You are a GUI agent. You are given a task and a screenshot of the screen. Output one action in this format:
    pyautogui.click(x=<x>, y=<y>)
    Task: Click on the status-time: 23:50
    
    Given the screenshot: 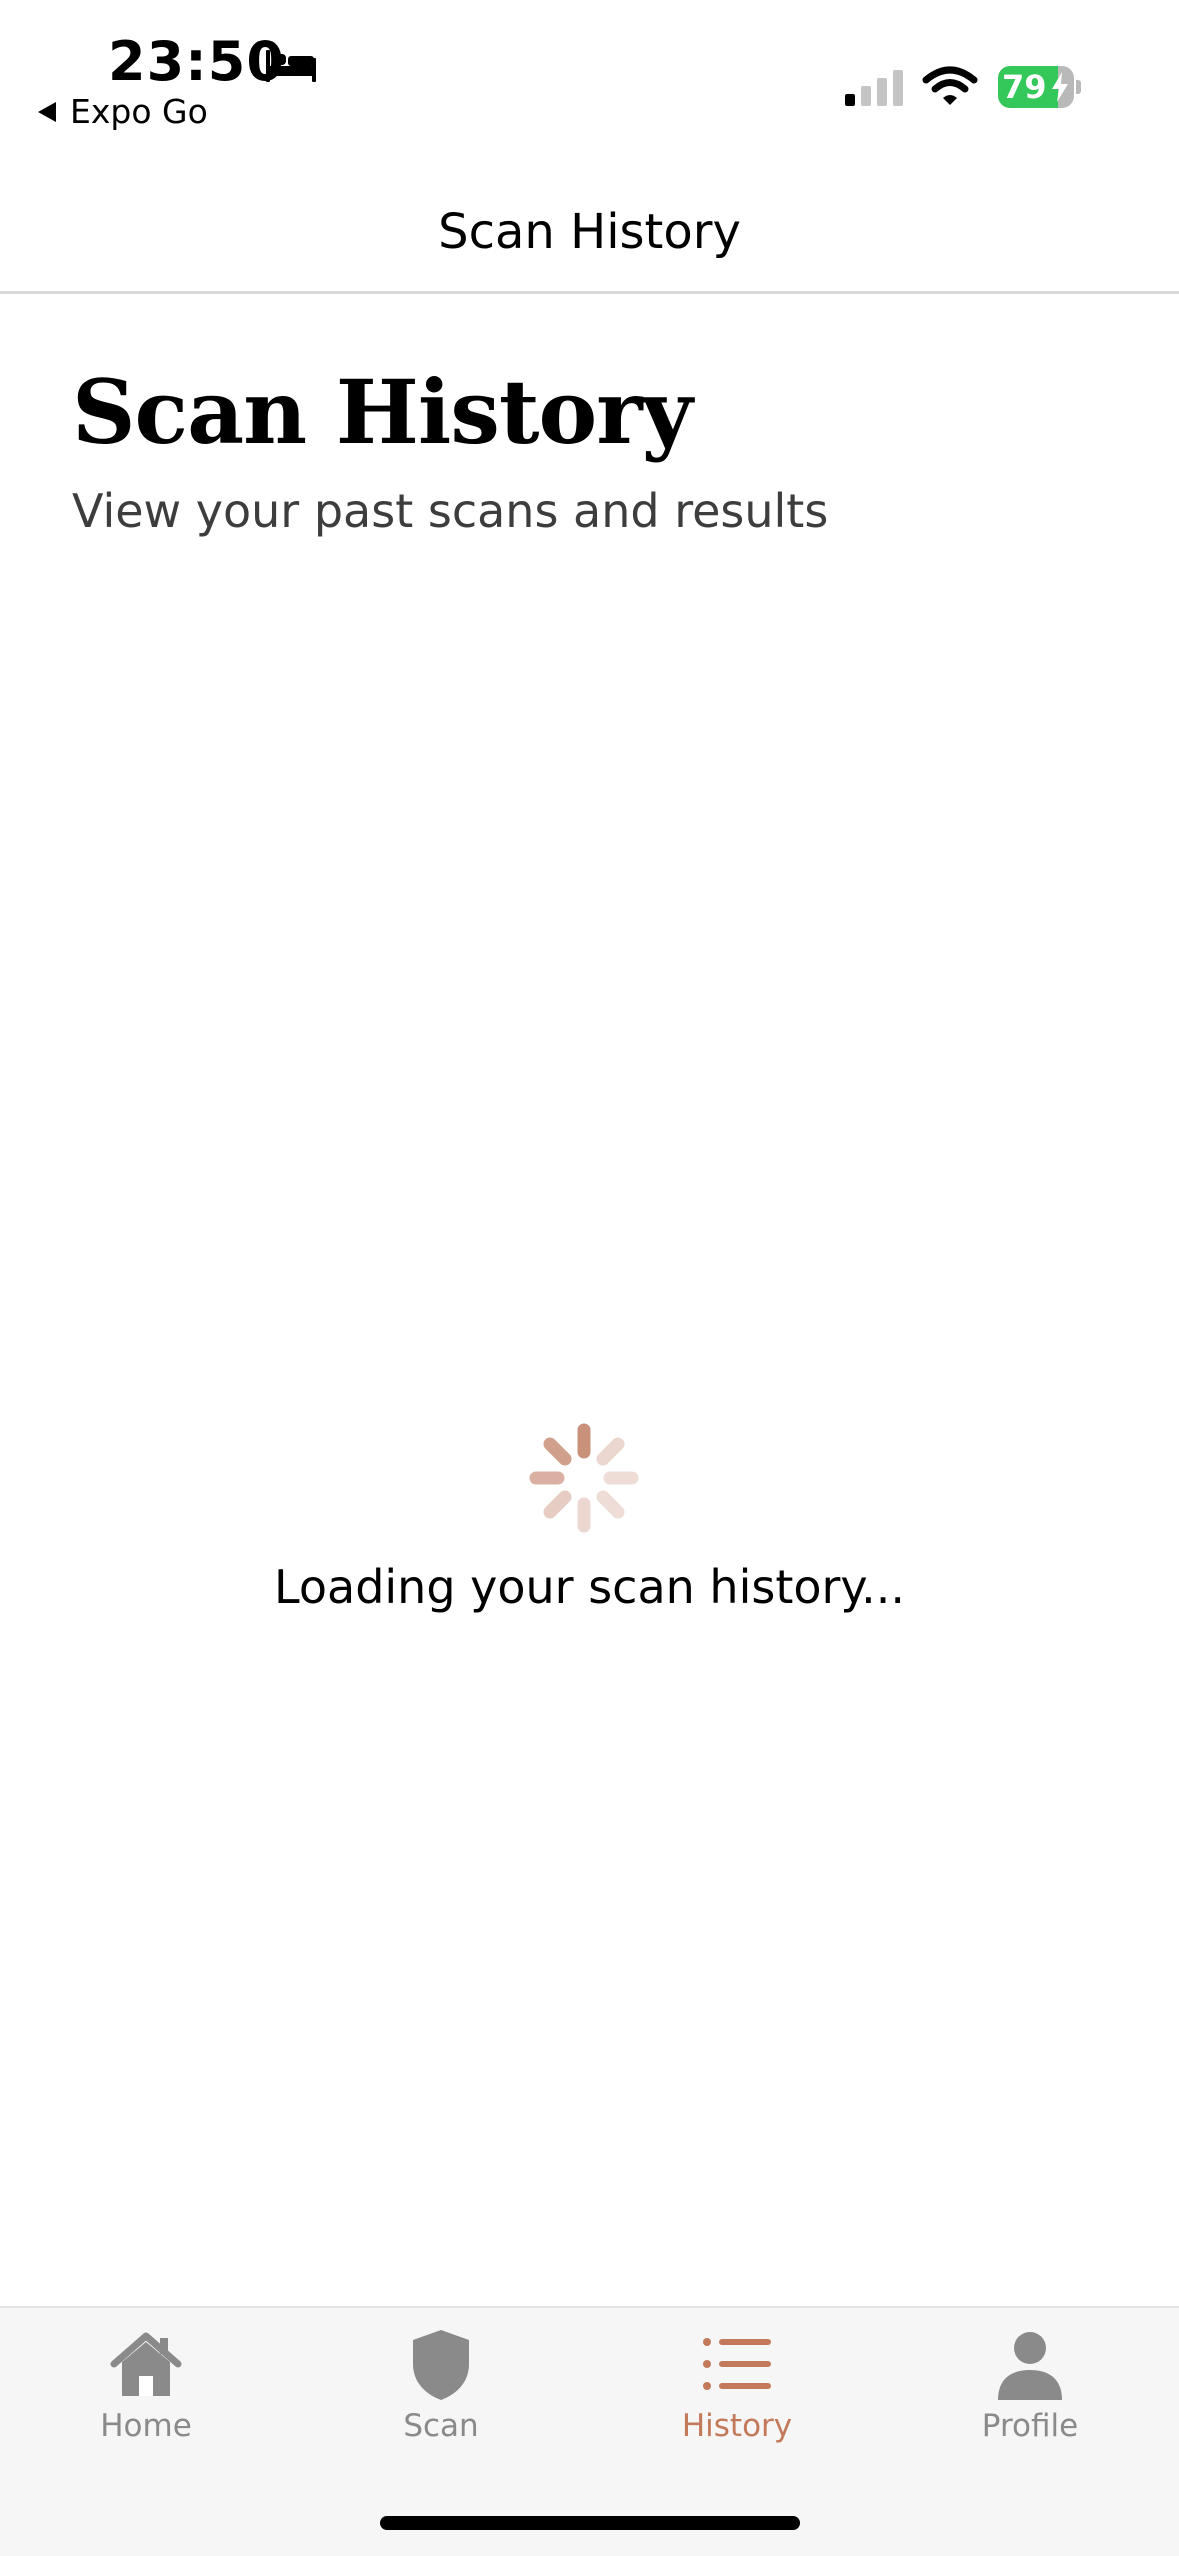 What is the action you would take?
    pyautogui.click(x=196, y=61)
    